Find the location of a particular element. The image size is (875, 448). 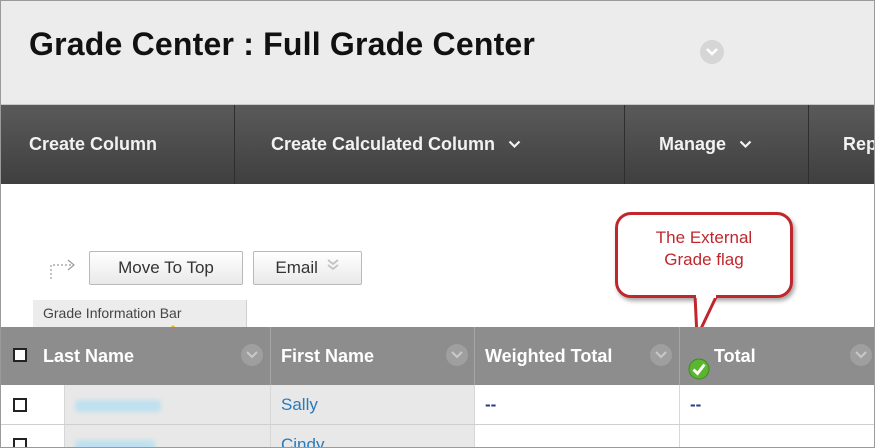

email-label: Email is located at coordinates (296, 267).